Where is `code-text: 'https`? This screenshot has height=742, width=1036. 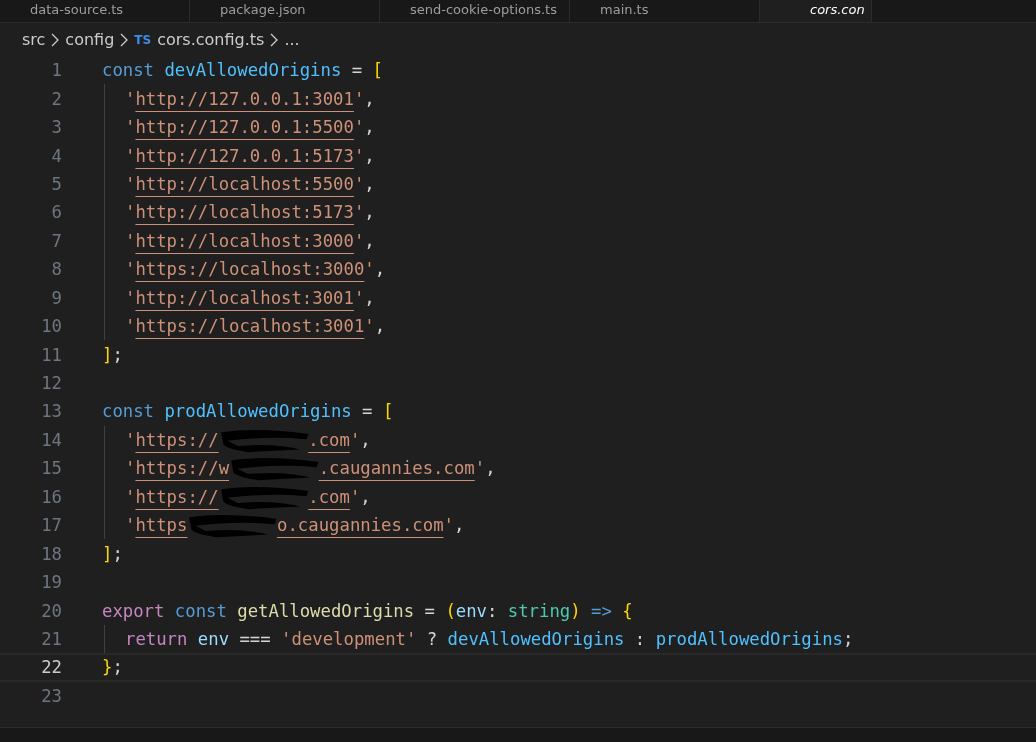 code-text: 'https is located at coordinates (156, 525).